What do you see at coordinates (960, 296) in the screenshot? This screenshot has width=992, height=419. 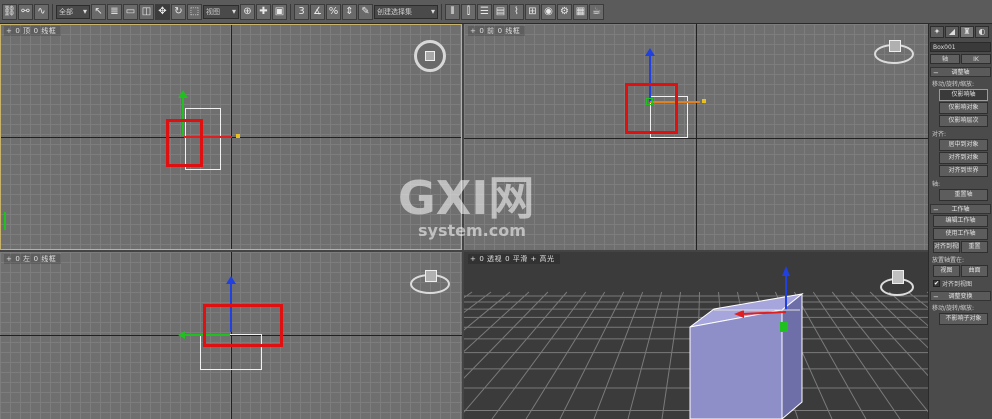 I see `rollout-adjust-transform: 调整变换` at bounding box center [960, 296].